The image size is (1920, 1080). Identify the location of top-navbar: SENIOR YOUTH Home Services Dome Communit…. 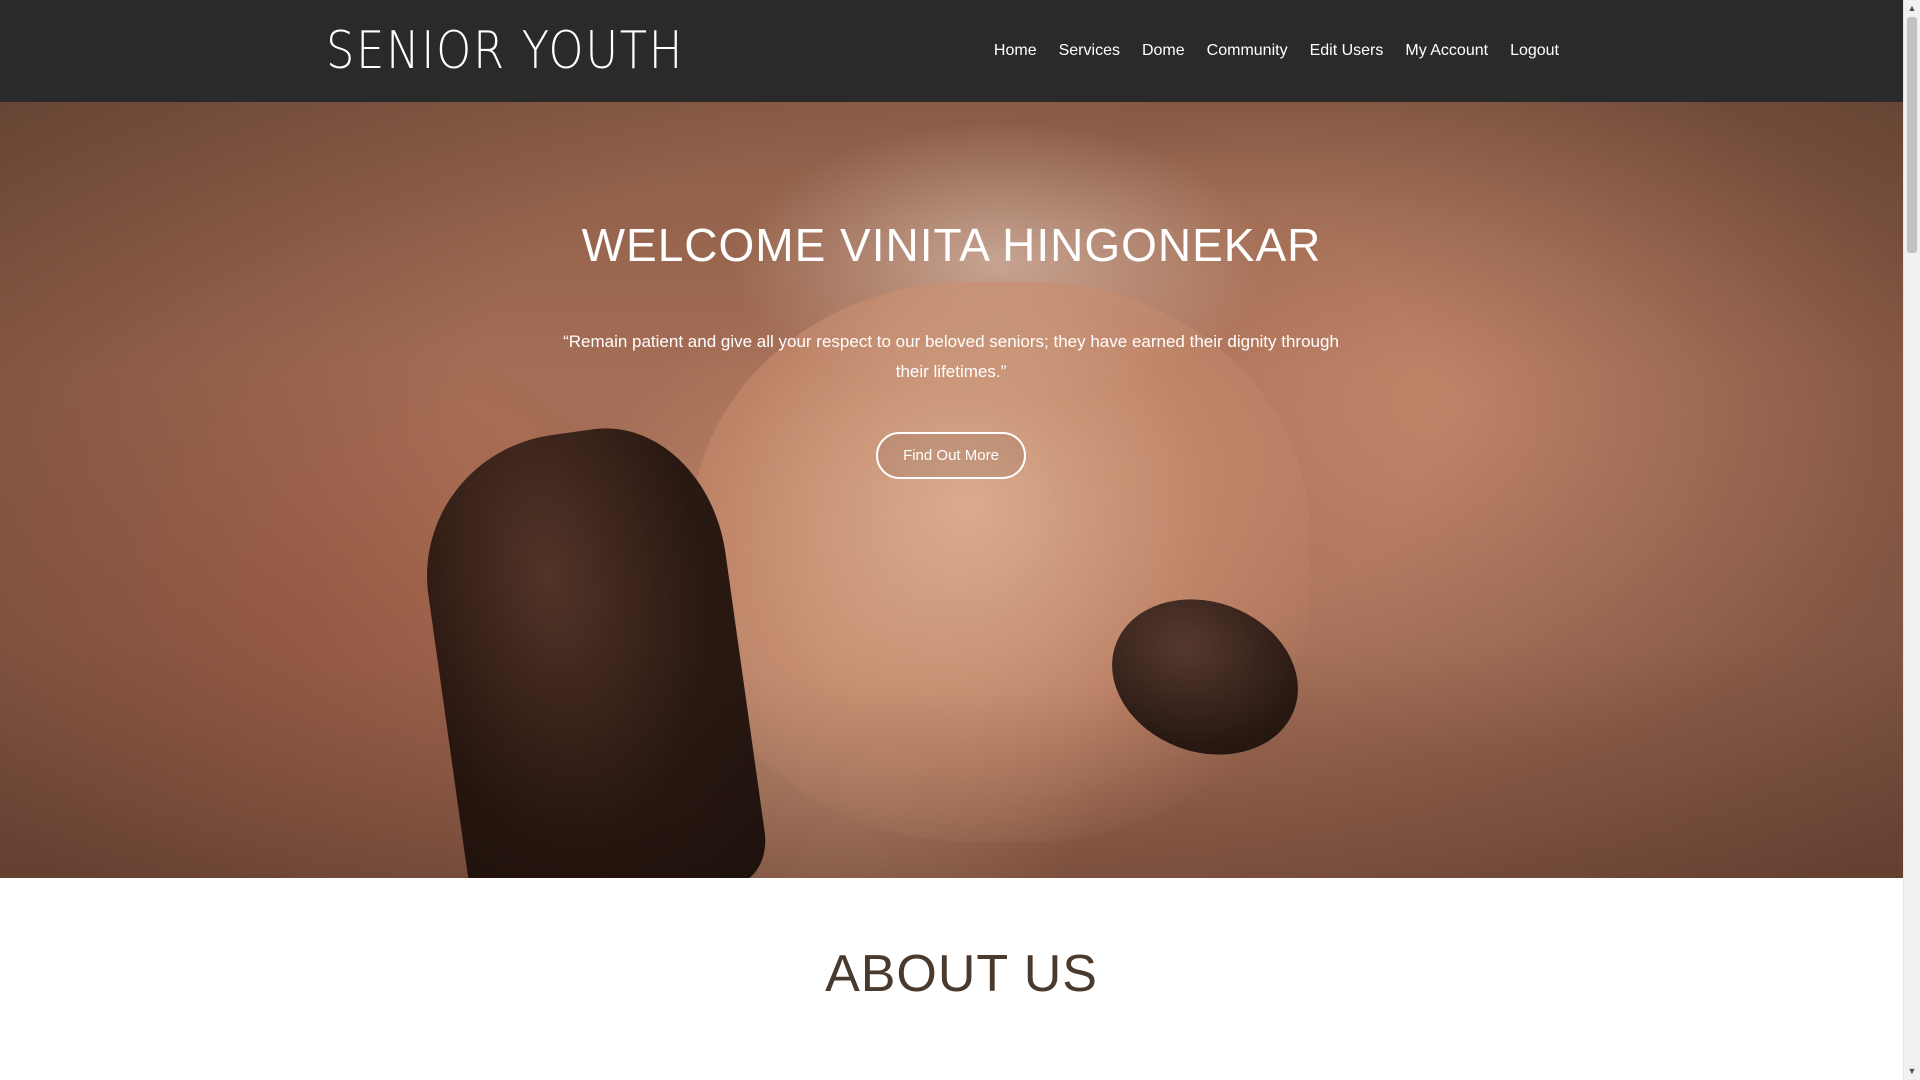
(951, 51).